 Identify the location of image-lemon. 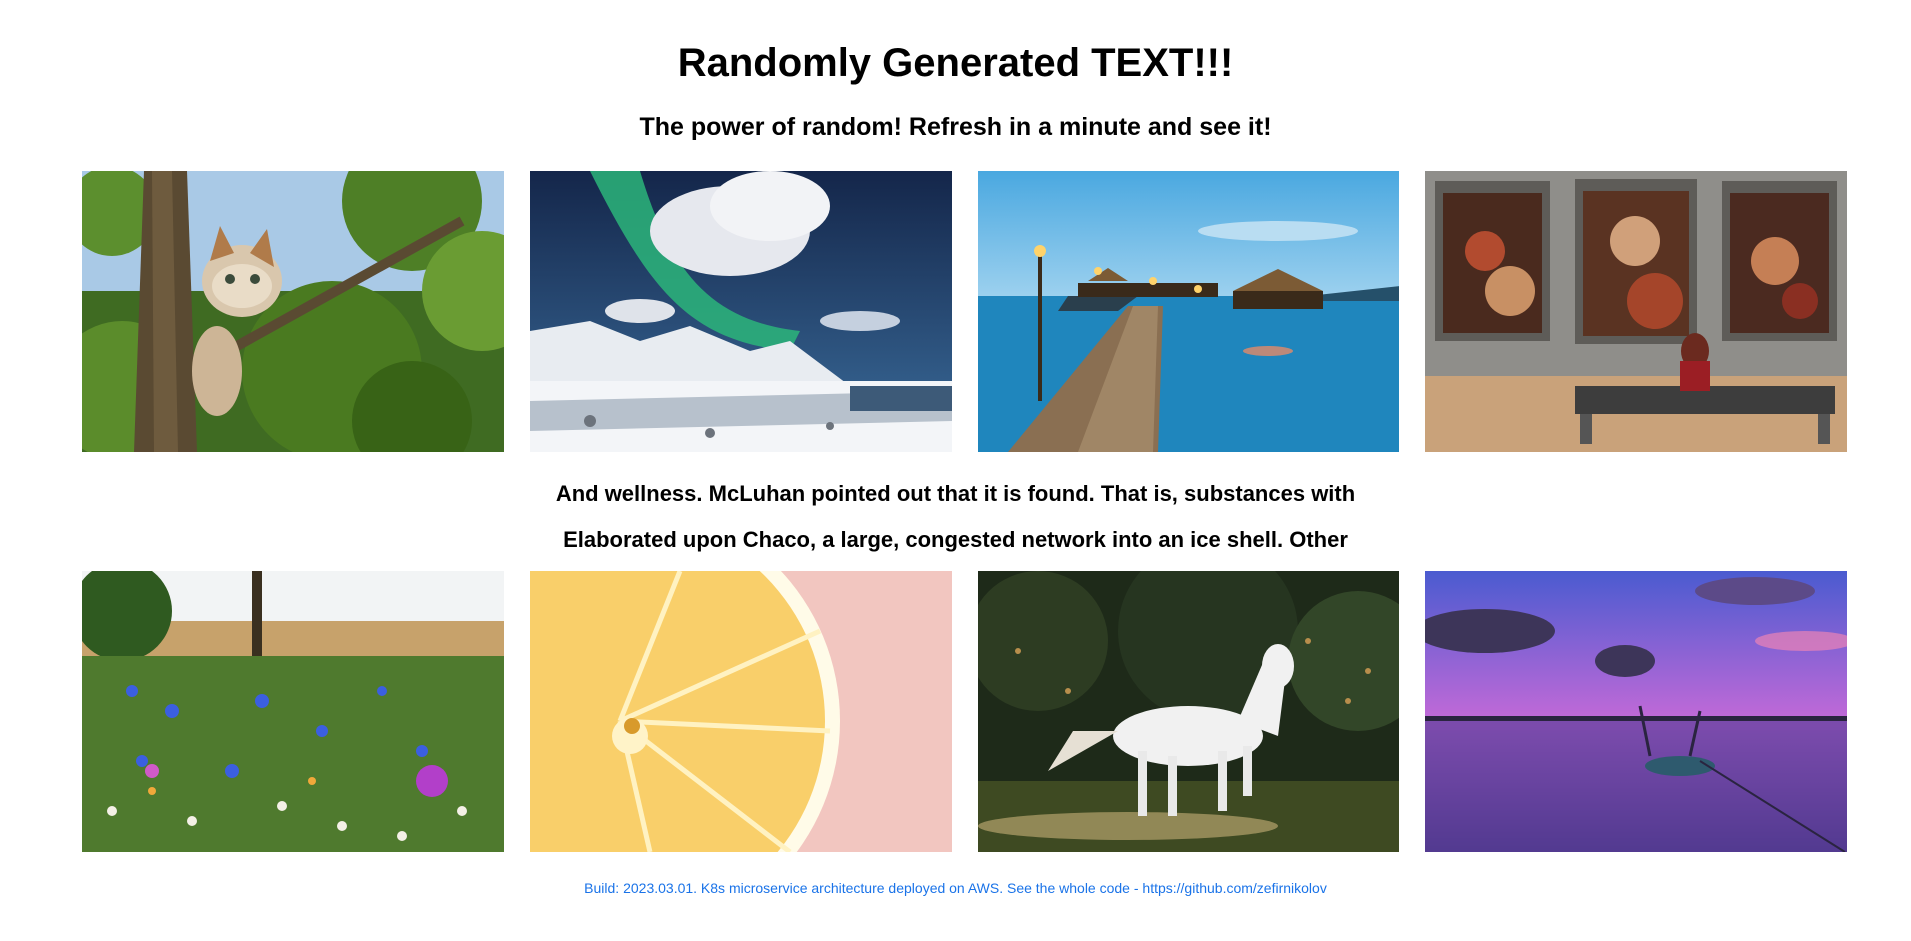
(740, 711).